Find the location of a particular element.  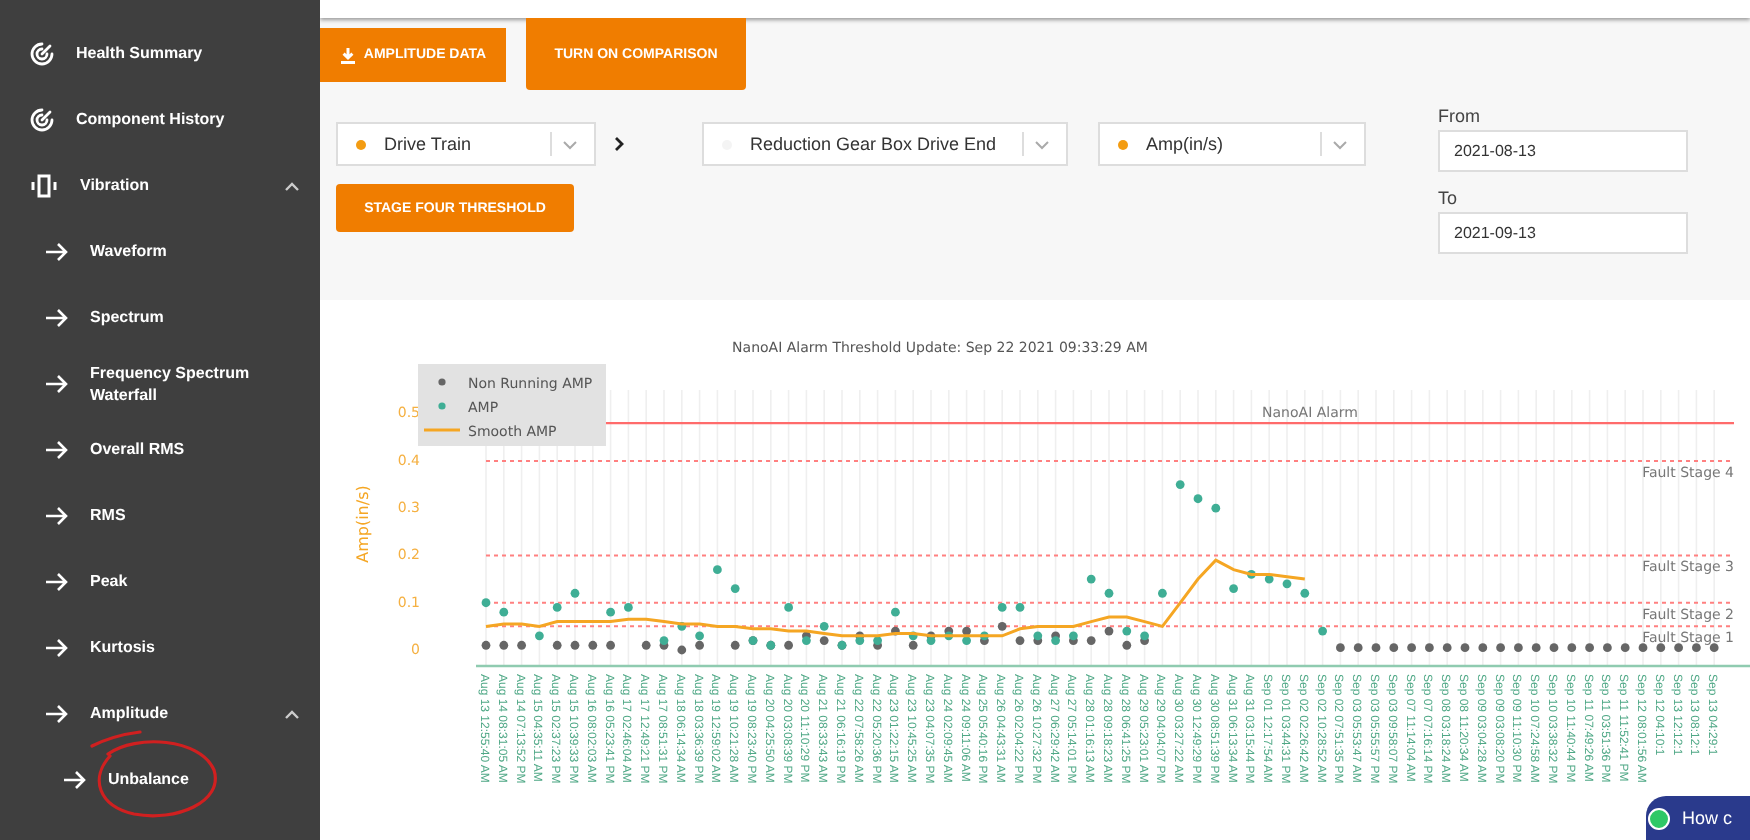

download-icon is located at coordinates (347, 55).